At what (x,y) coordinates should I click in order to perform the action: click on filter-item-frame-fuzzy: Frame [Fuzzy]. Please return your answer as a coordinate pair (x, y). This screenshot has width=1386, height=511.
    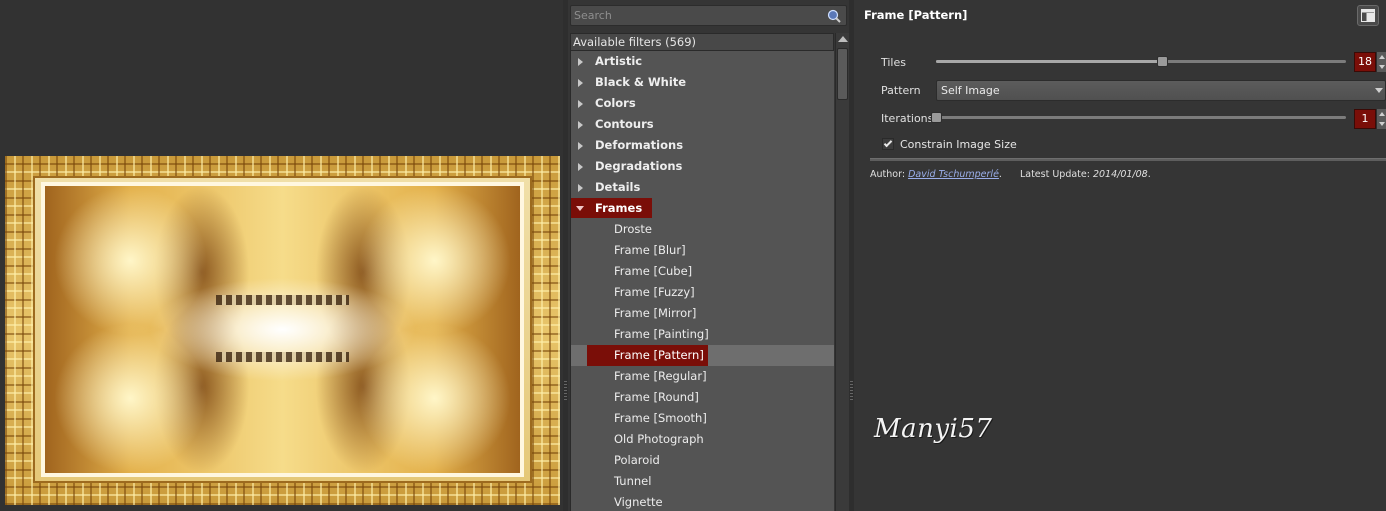
    Looking at the image, I should click on (702, 292).